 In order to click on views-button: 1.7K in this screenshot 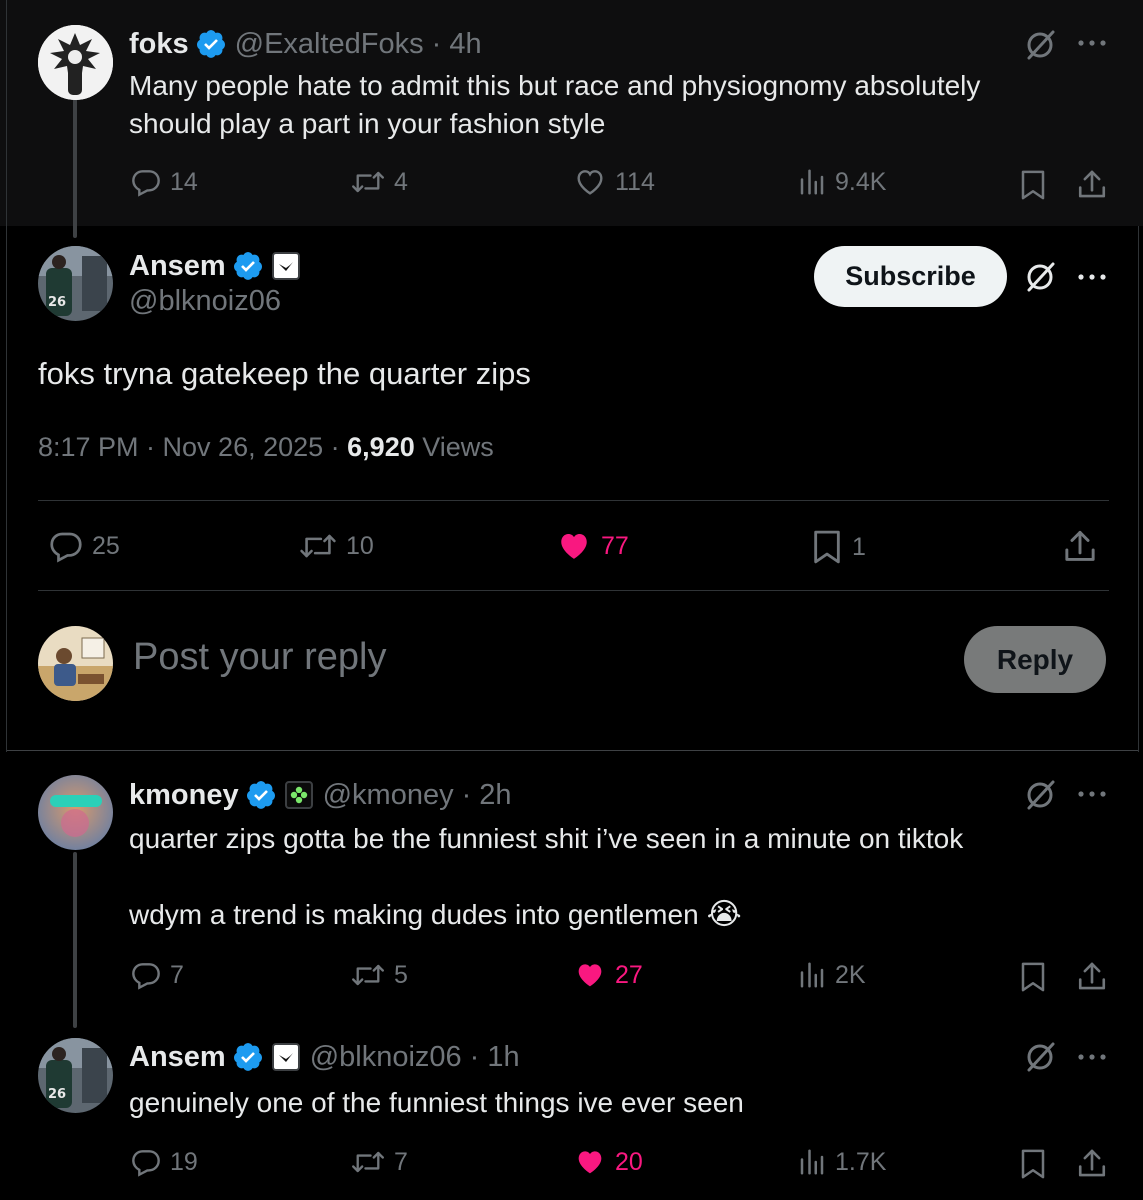, I will do `click(841, 1162)`.